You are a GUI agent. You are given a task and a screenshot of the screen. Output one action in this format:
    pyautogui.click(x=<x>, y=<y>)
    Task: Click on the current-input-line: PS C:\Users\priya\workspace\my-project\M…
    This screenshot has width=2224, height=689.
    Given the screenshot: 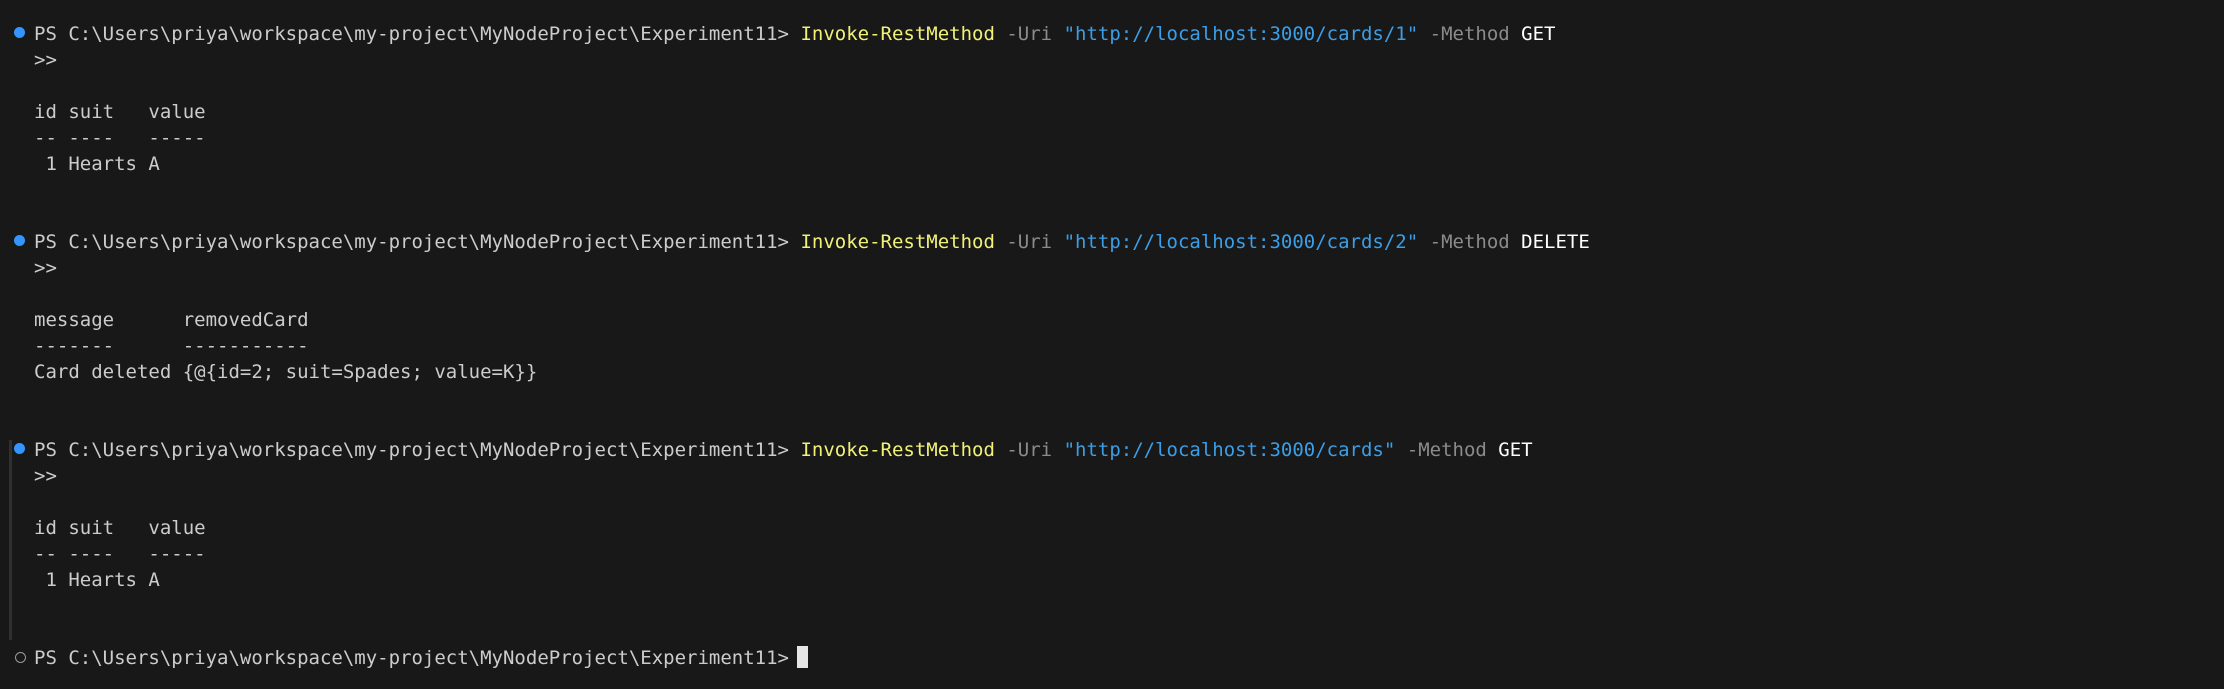 What is the action you would take?
    pyautogui.click(x=421, y=658)
    